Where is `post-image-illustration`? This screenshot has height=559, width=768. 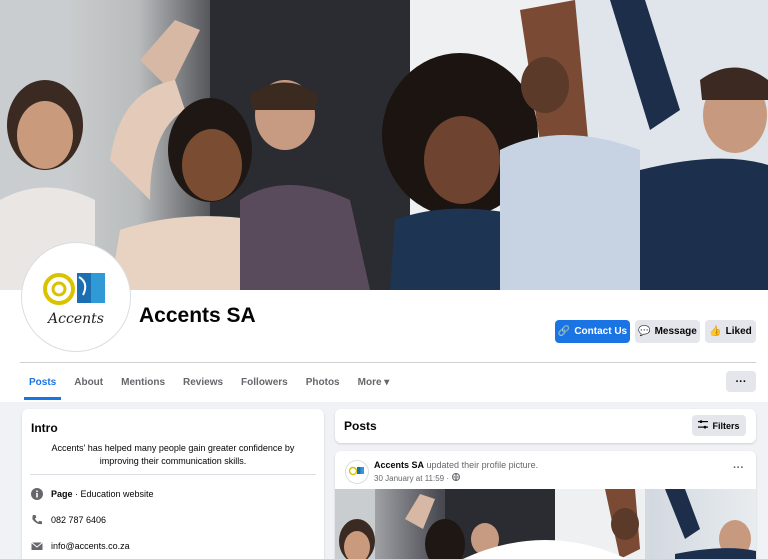
post-image-illustration is located at coordinates (545, 524).